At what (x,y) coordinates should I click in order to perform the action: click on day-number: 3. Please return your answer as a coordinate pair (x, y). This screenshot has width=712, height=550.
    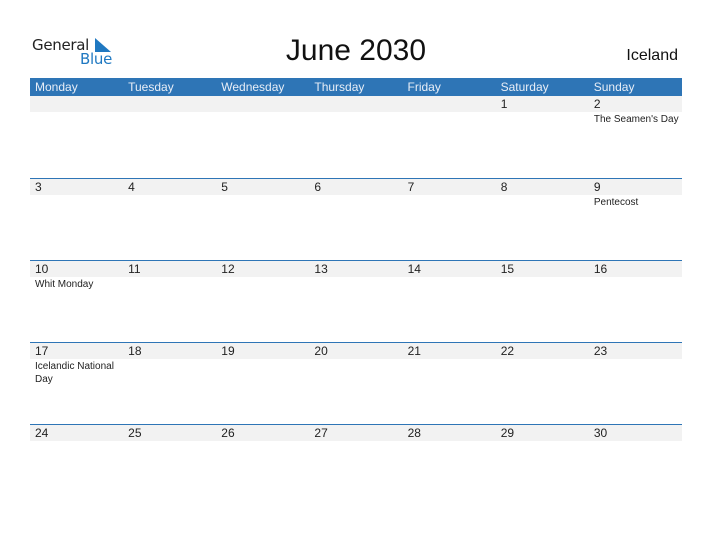
    Looking at the image, I should click on (38, 187).